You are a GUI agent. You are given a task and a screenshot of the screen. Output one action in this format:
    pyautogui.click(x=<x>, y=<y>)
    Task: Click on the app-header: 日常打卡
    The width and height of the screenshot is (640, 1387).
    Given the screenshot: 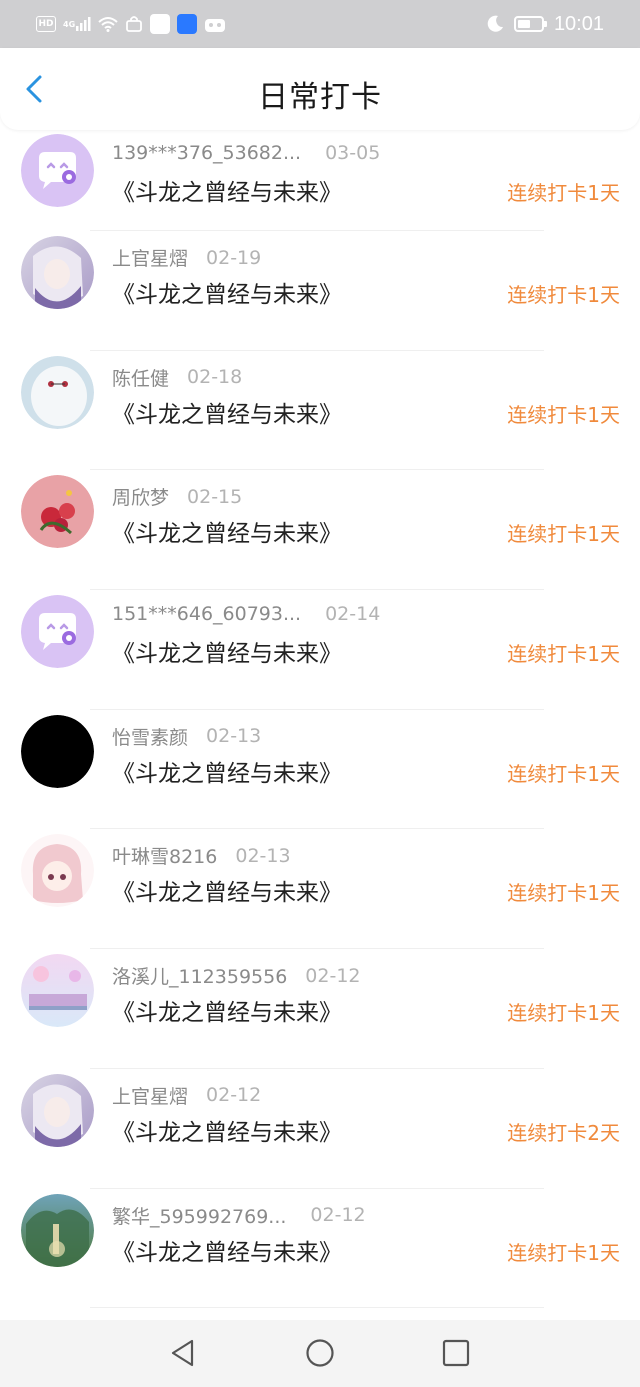 What is the action you would take?
    pyautogui.click(x=320, y=89)
    